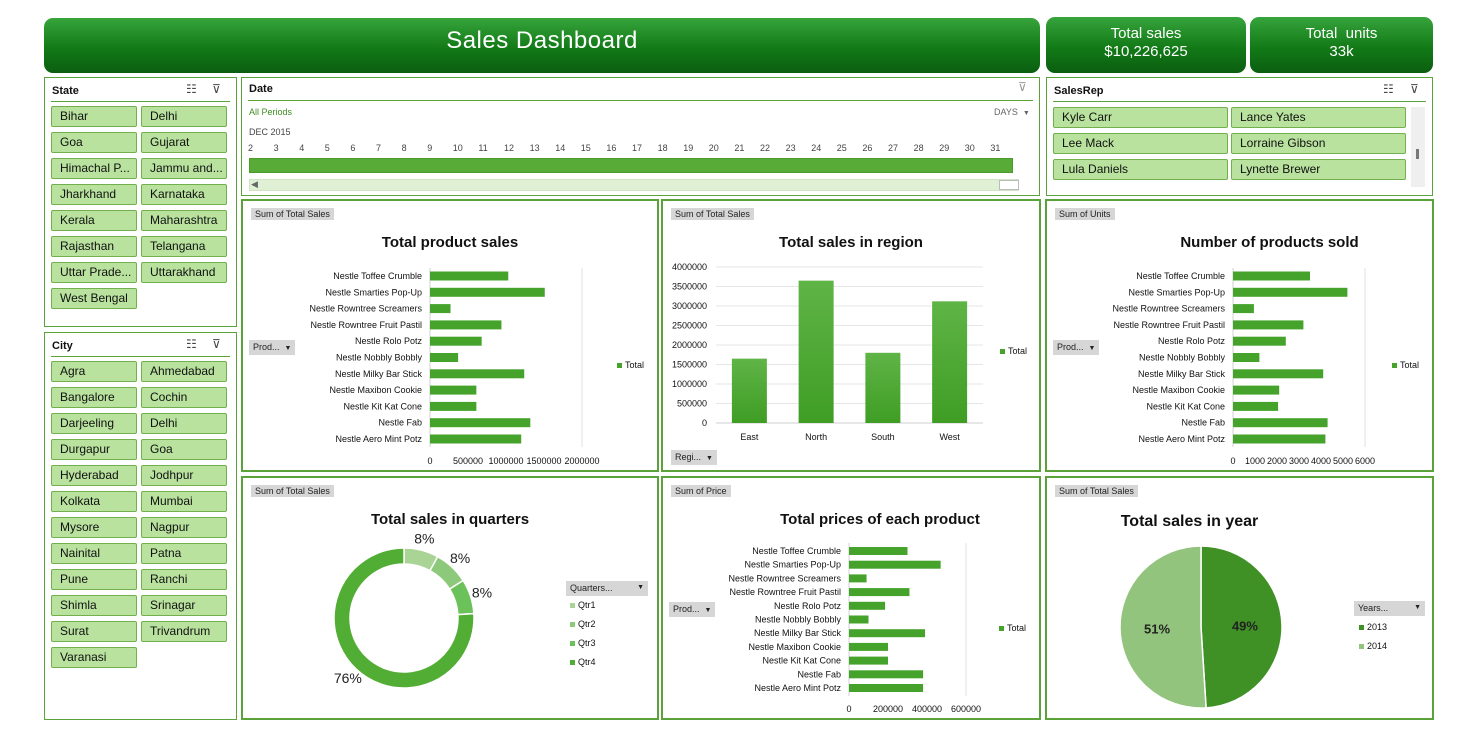 This screenshot has width=1479, height=744. What do you see at coordinates (842, 148) in the screenshot?
I see `day-label: 25` at bounding box center [842, 148].